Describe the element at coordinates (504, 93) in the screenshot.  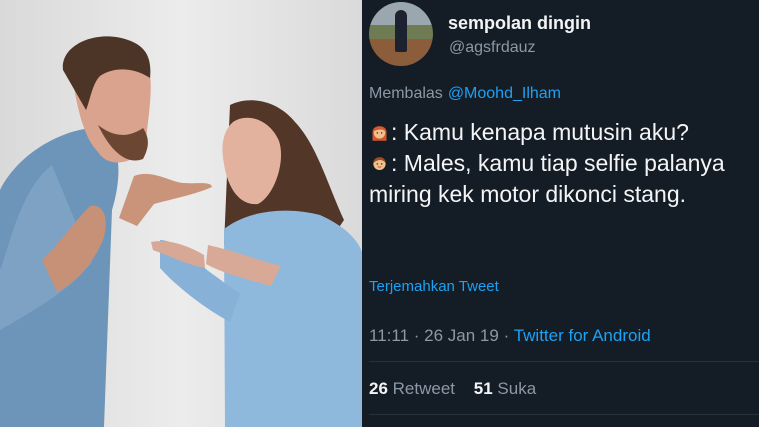
I see `reply-mention-link: @Moohd_Ilham` at that location.